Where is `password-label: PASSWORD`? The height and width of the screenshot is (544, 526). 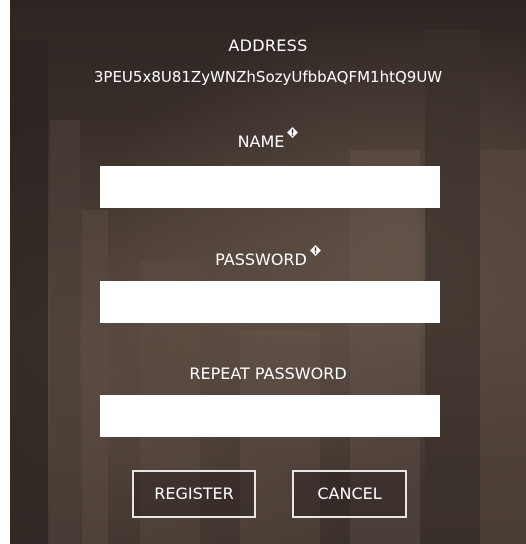
password-label: PASSWORD is located at coordinates (261, 259).